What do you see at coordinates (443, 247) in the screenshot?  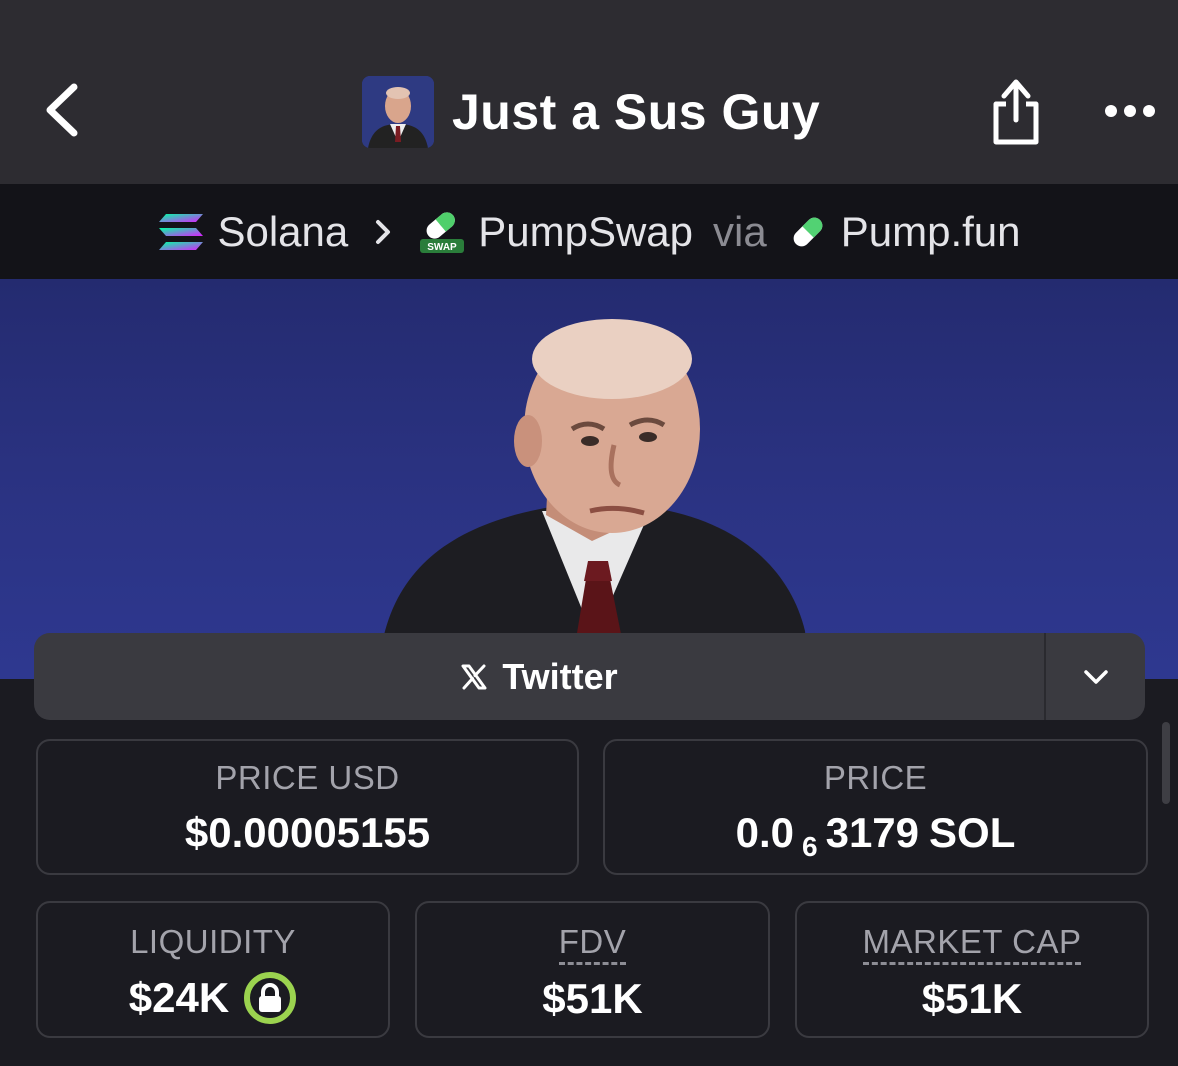 I see `swap-badge-text: SWAP` at bounding box center [443, 247].